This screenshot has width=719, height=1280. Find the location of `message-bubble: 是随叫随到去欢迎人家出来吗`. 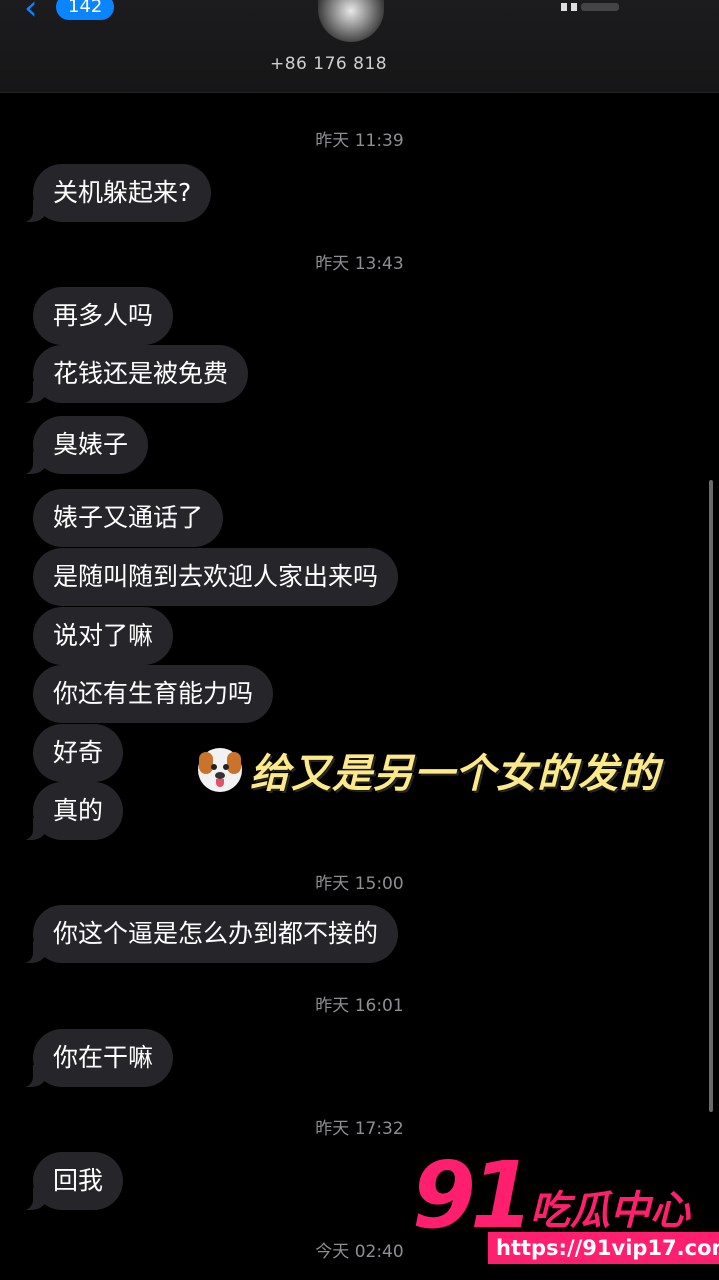

message-bubble: 是随叫随到去欢迎人家出来吗 is located at coordinates (216, 577).